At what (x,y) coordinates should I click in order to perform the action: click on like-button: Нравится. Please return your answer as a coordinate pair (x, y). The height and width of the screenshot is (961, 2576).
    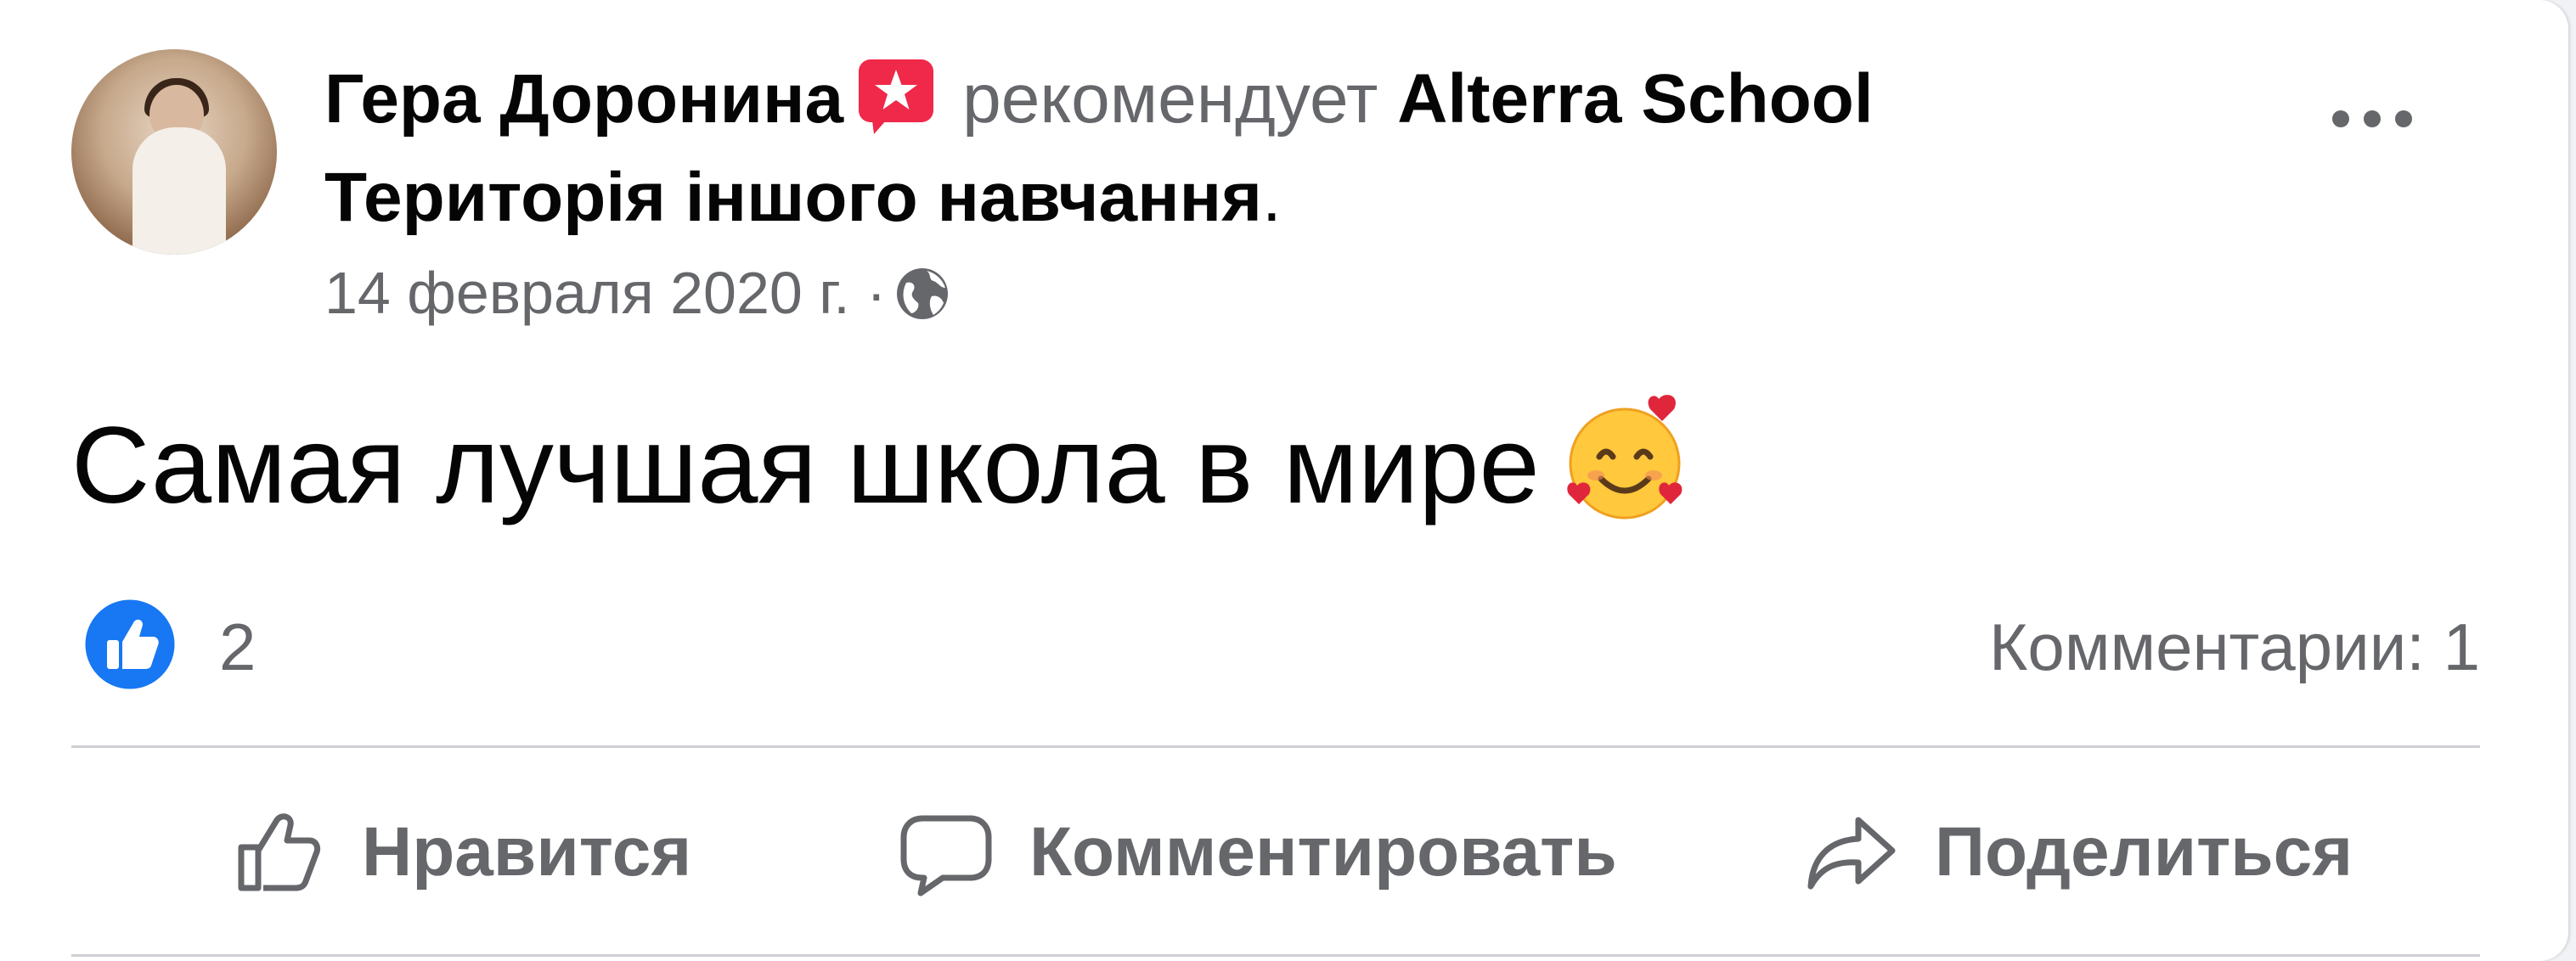
    Looking at the image, I should click on (460, 852).